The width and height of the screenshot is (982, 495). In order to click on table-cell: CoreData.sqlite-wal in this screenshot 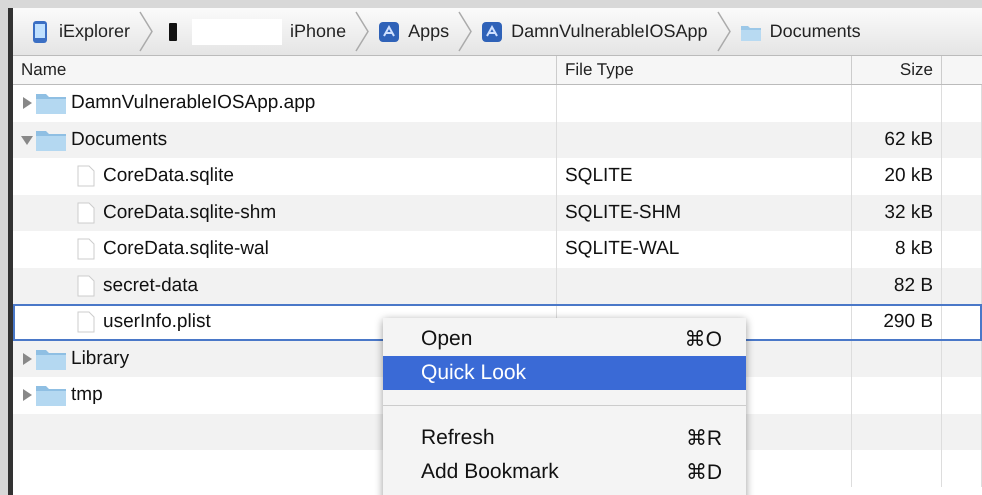, I will do `click(186, 249)`.